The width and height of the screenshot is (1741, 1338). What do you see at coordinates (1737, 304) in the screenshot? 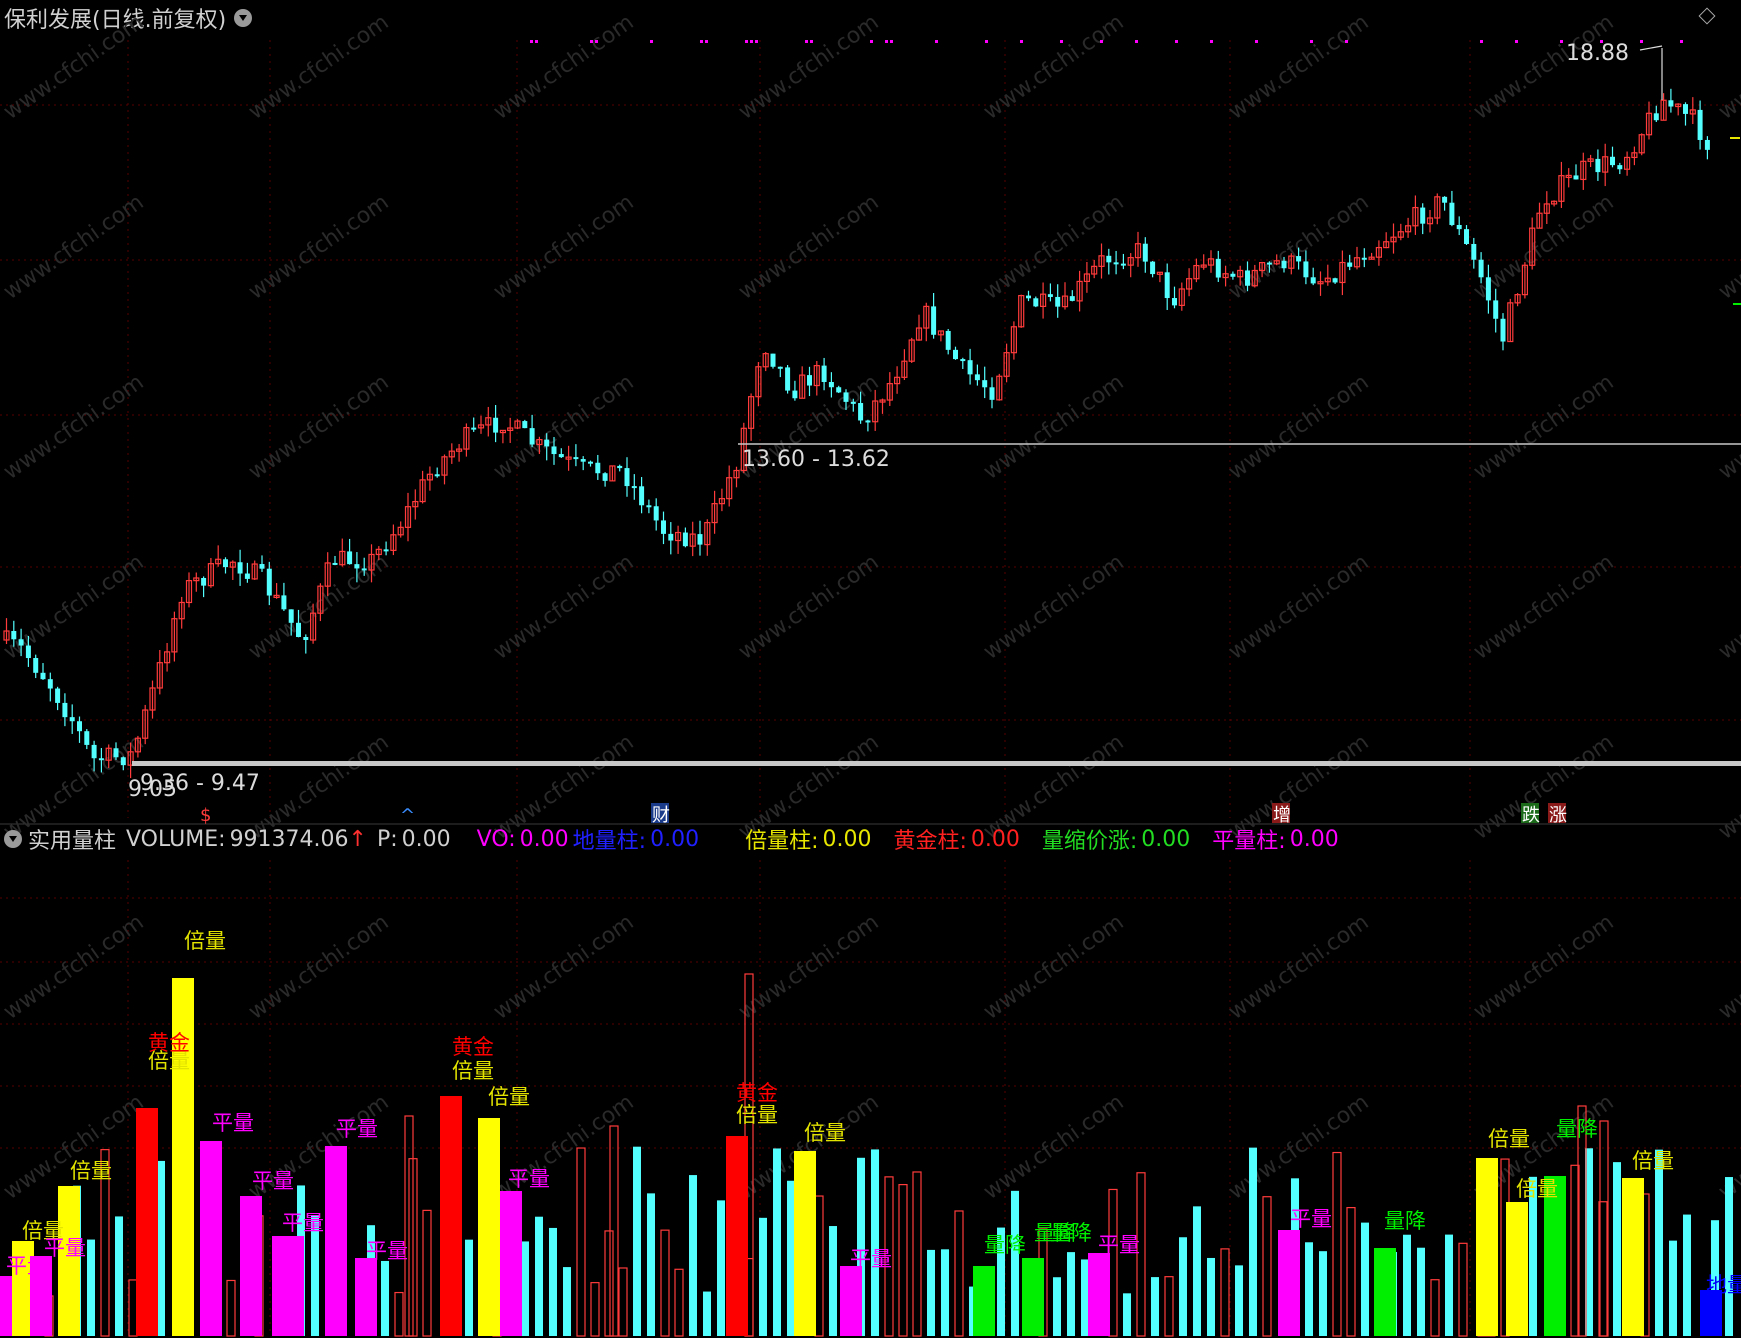
I see `right-price-tick` at bounding box center [1737, 304].